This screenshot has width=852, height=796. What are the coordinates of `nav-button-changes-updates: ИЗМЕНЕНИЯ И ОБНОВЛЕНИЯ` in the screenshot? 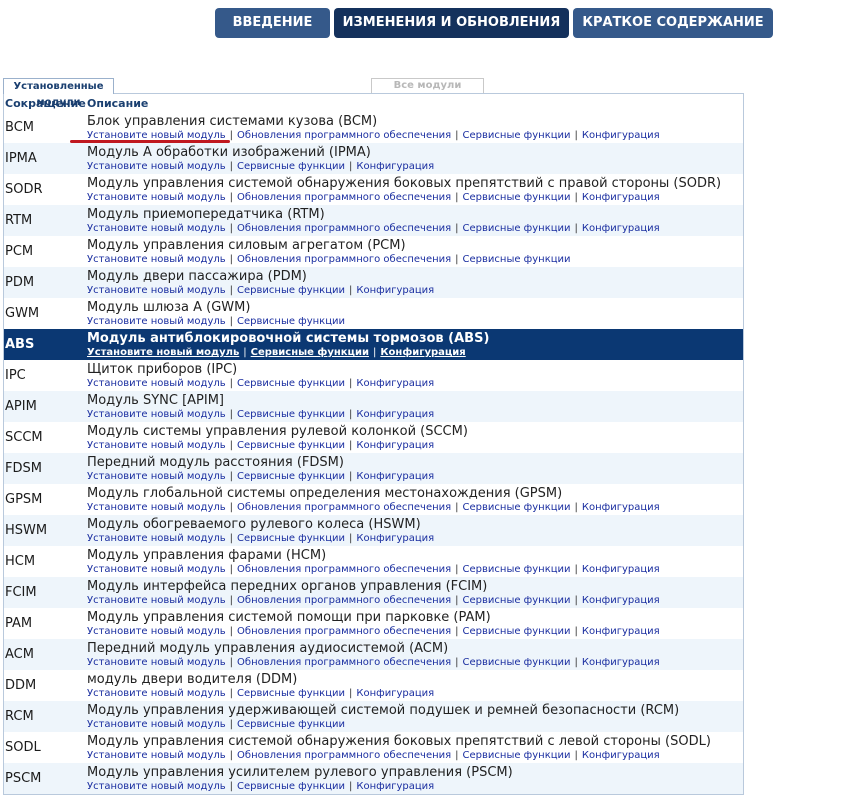 It's located at (451, 23).